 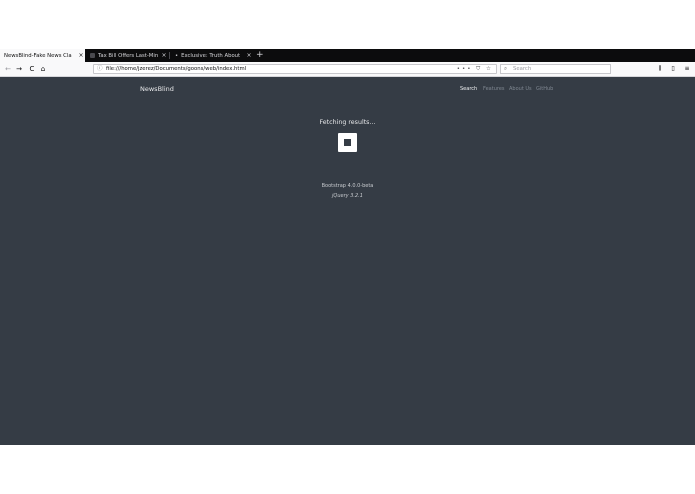 What do you see at coordinates (347, 142) in the screenshot?
I see `loading-spinner-icon` at bounding box center [347, 142].